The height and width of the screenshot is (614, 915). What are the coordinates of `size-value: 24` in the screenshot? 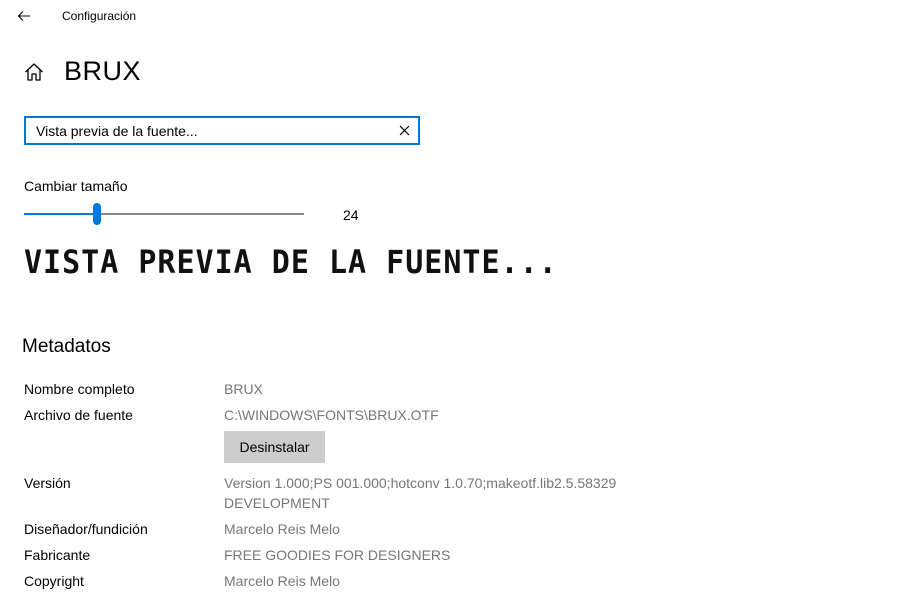 It's located at (351, 215).